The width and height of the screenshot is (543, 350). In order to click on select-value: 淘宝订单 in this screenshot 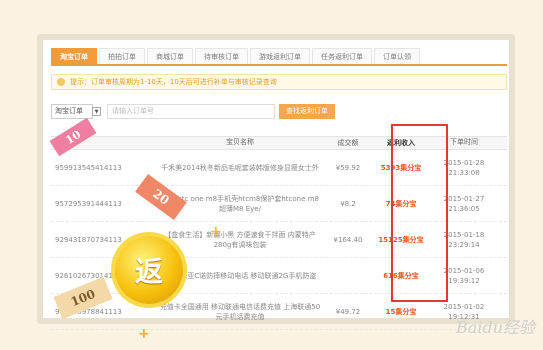, I will do `click(69, 110)`.